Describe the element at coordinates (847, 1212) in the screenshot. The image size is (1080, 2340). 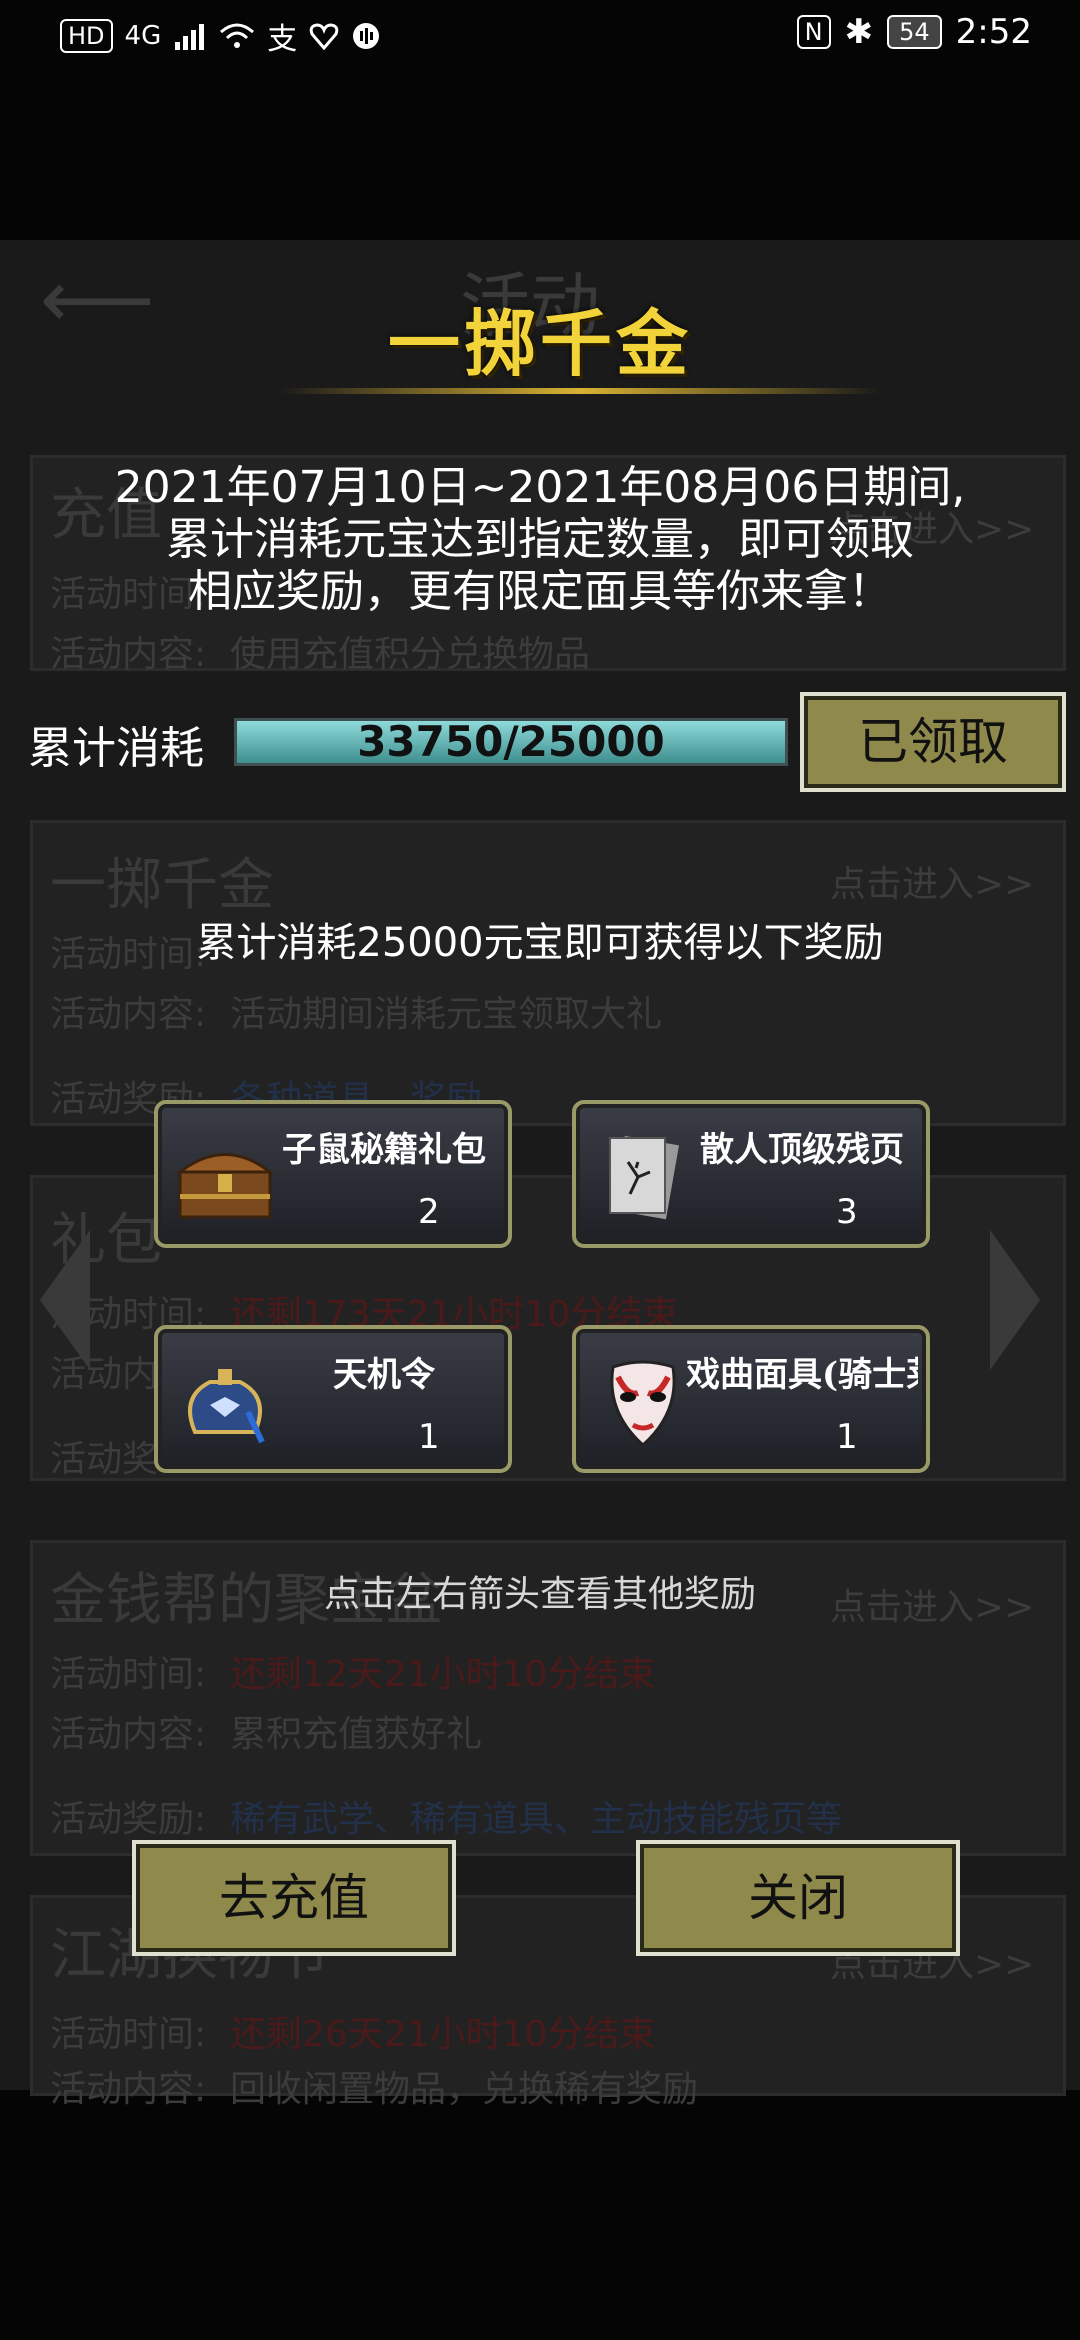
I see `reward-count: 3` at that location.